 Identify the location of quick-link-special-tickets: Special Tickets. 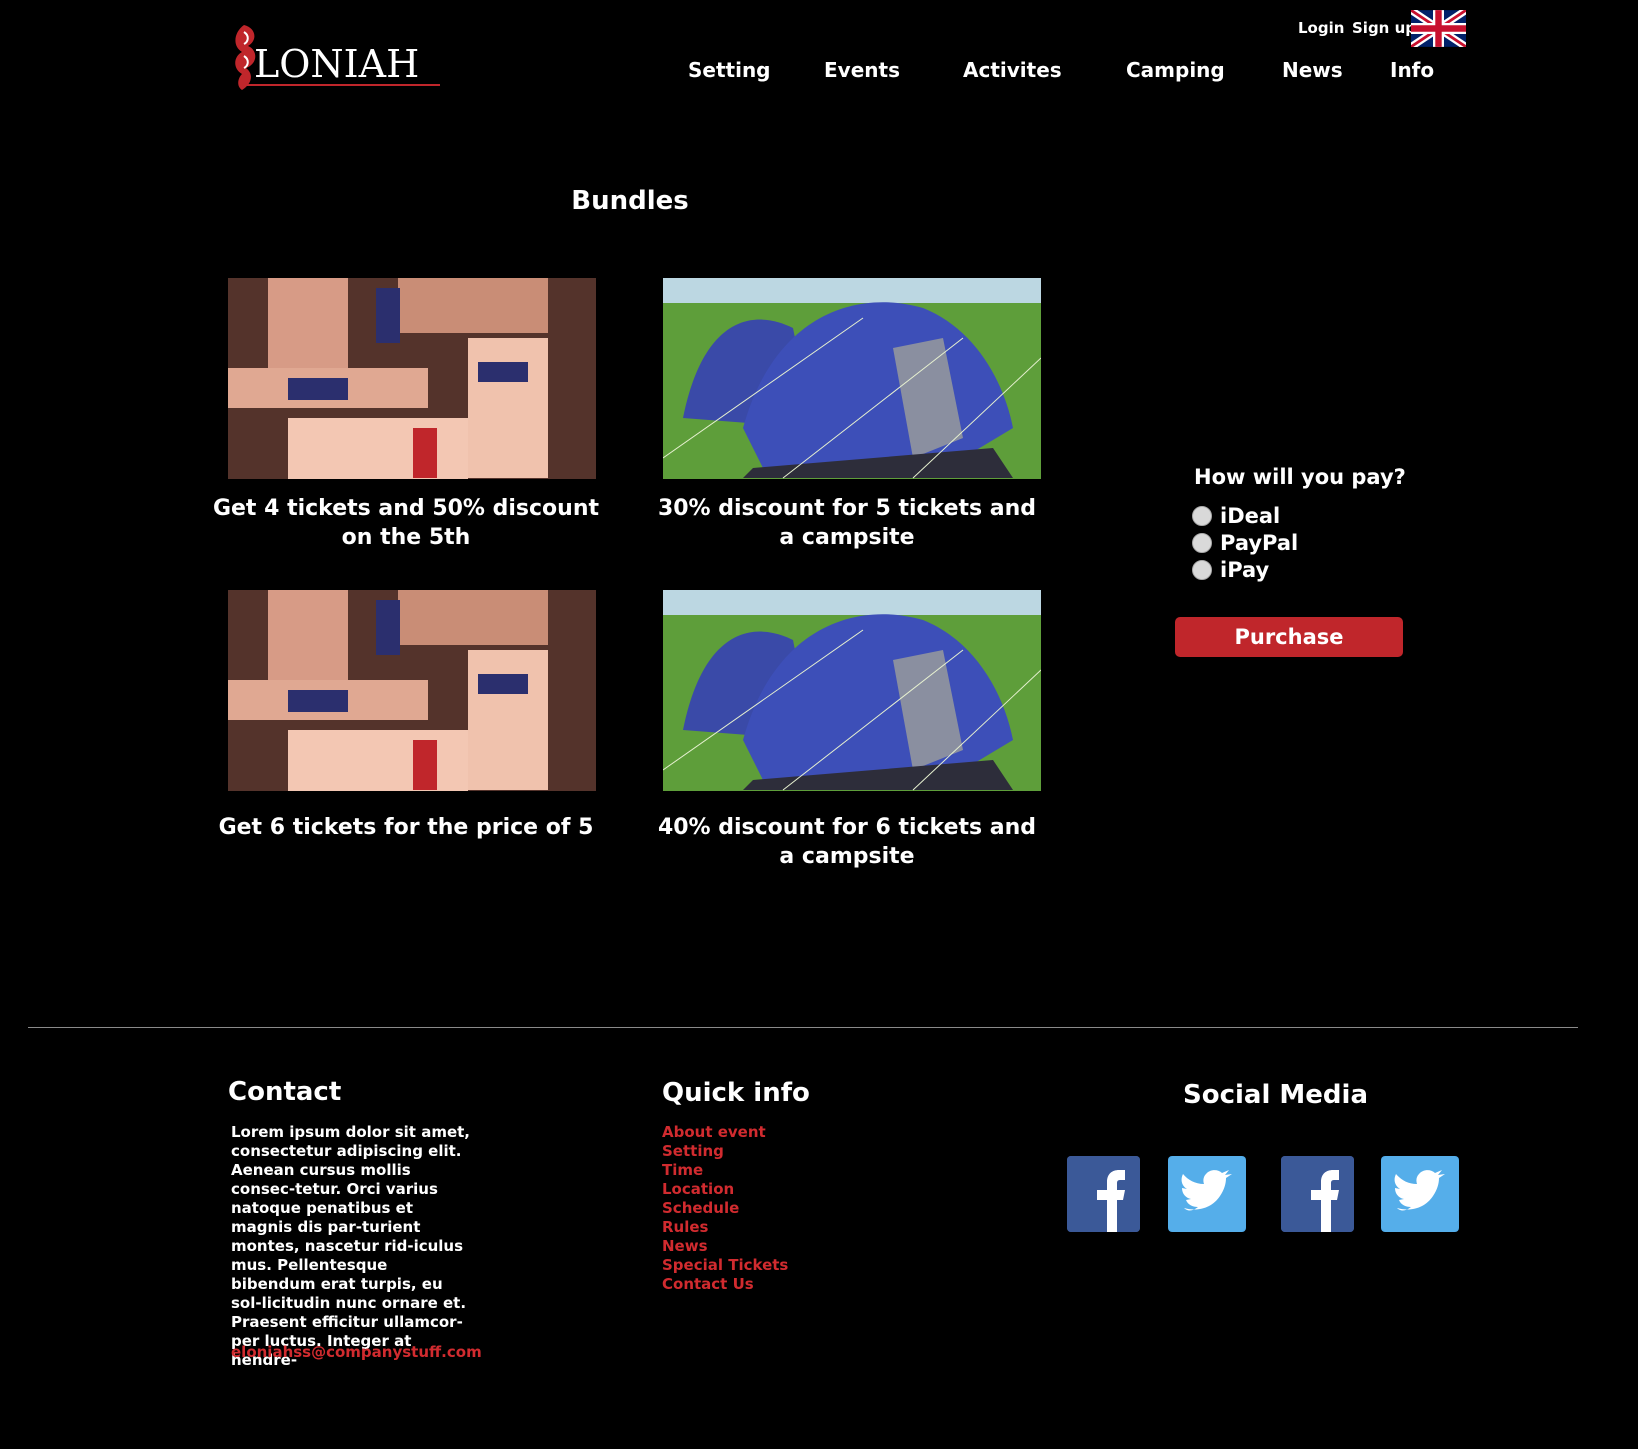
(725, 1265).